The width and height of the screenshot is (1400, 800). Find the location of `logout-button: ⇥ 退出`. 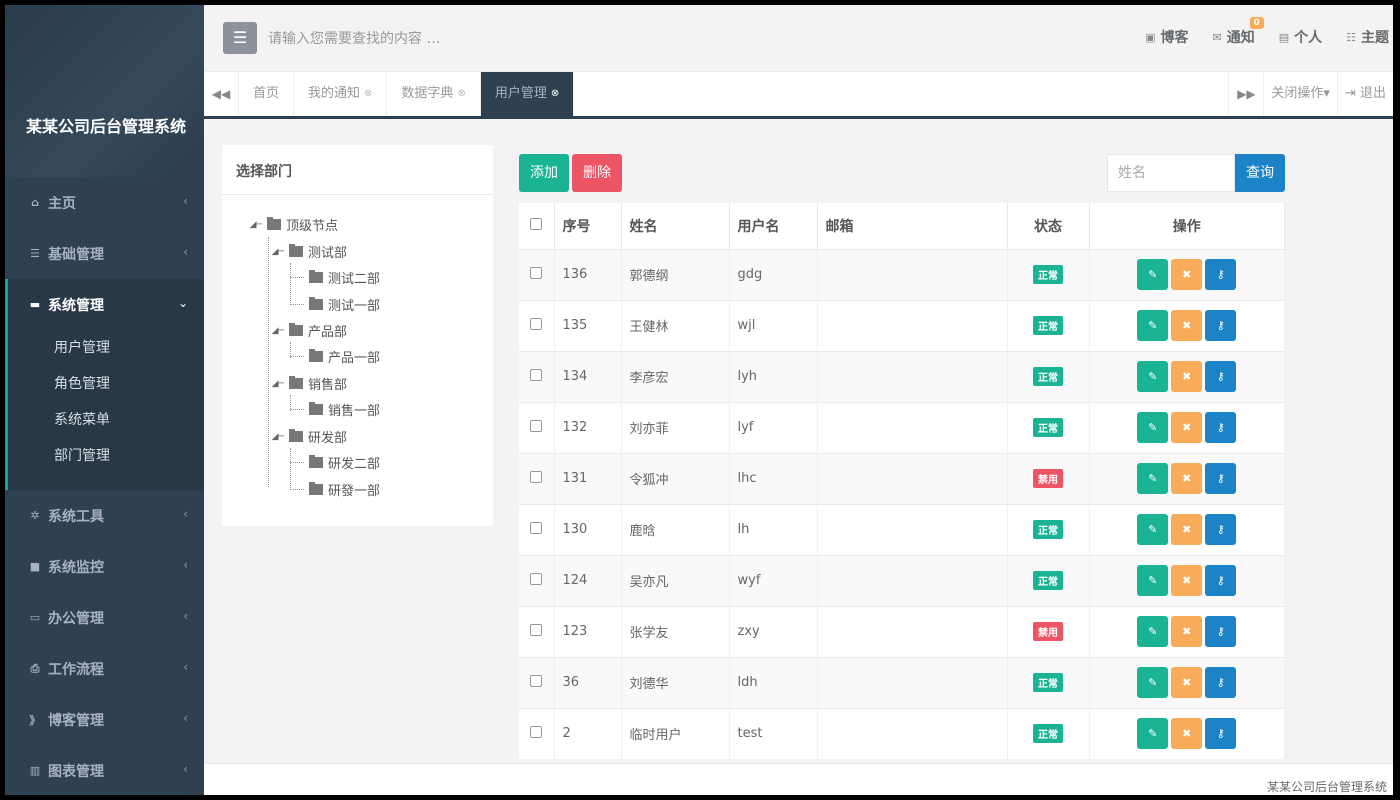

logout-button: ⇥ 退出 is located at coordinates (1364, 94).